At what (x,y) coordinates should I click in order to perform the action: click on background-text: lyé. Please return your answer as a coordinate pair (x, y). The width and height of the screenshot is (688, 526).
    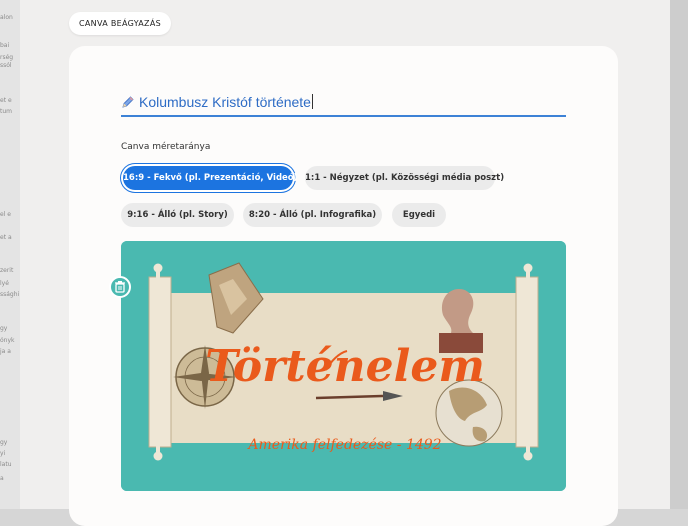
    Looking at the image, I should click on (4, 283).